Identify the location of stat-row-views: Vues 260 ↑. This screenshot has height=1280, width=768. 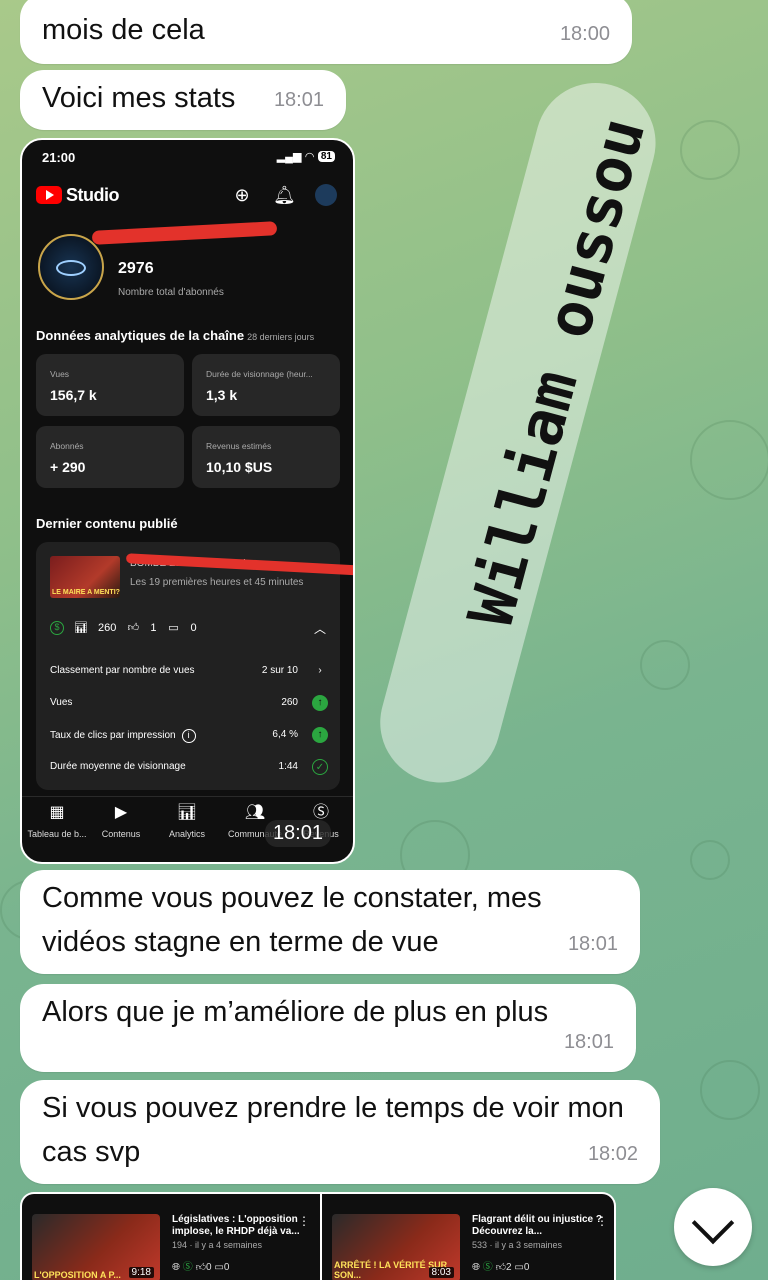
(189, 704).